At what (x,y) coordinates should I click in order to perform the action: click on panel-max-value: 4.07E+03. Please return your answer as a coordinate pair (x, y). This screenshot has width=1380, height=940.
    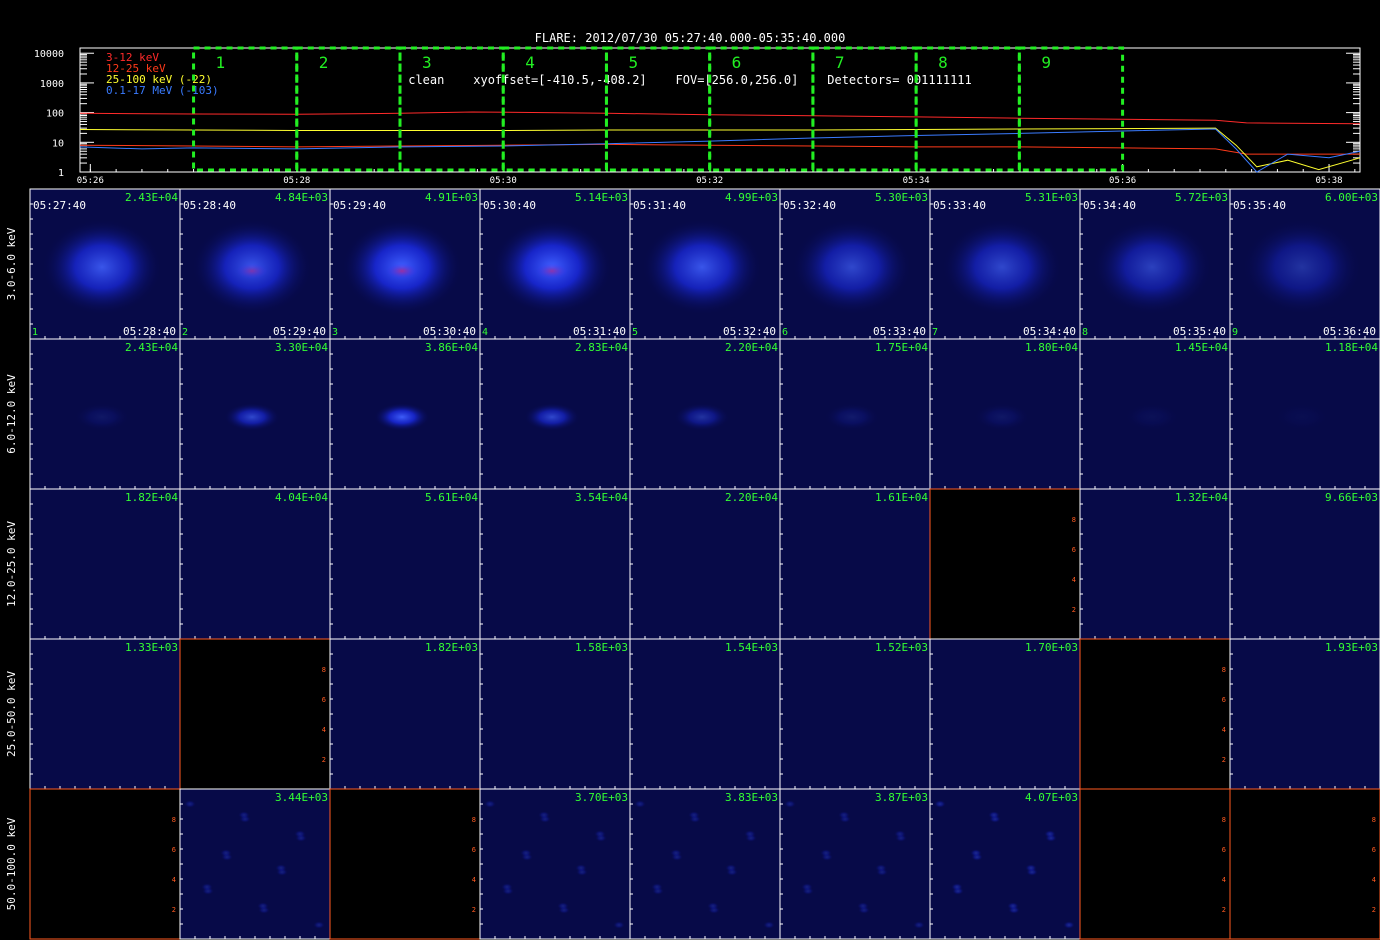
    Looking at the image, I should click on (1051, 797).